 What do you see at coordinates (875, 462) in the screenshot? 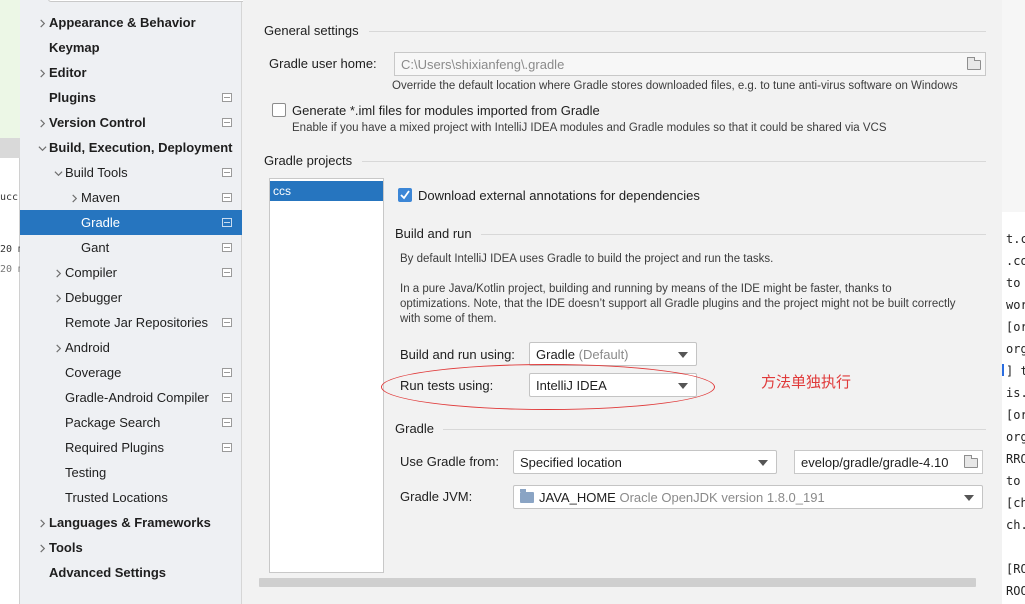
I see `gradle-location-value: evelop/gradle/gradle-4.10` at bounding box center [875, 462].